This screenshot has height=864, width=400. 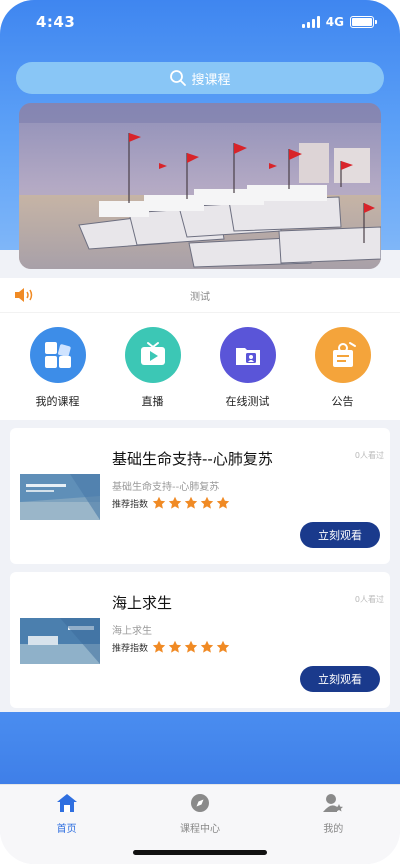 What do you see at coordinates (333, 805) in the screenshot?
I see `user-star-icon` at bounding box center [333, 805].